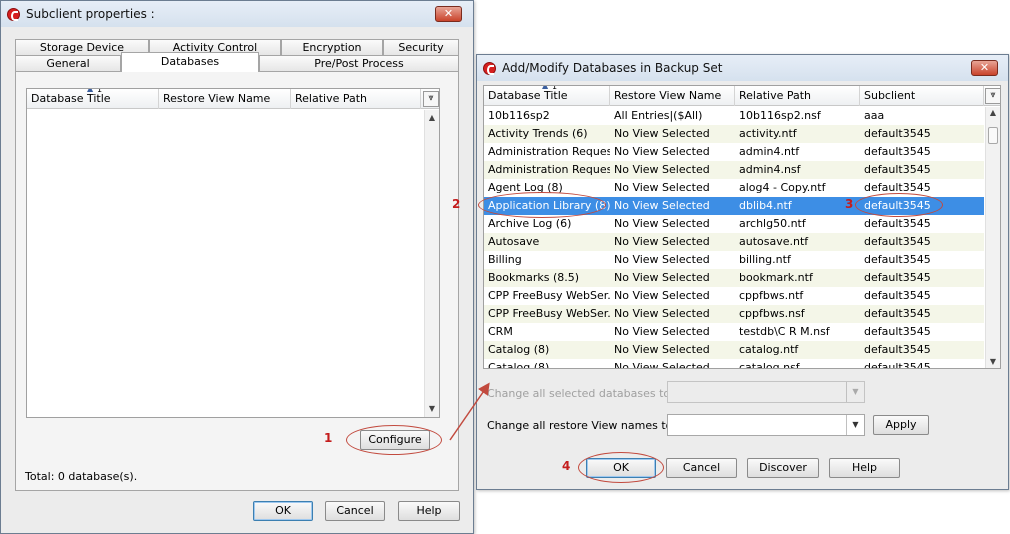 Image resolution: width=1010 pixels, height=534 pixels. I want to click on annotation-step-4: 4, so click(566, 466).